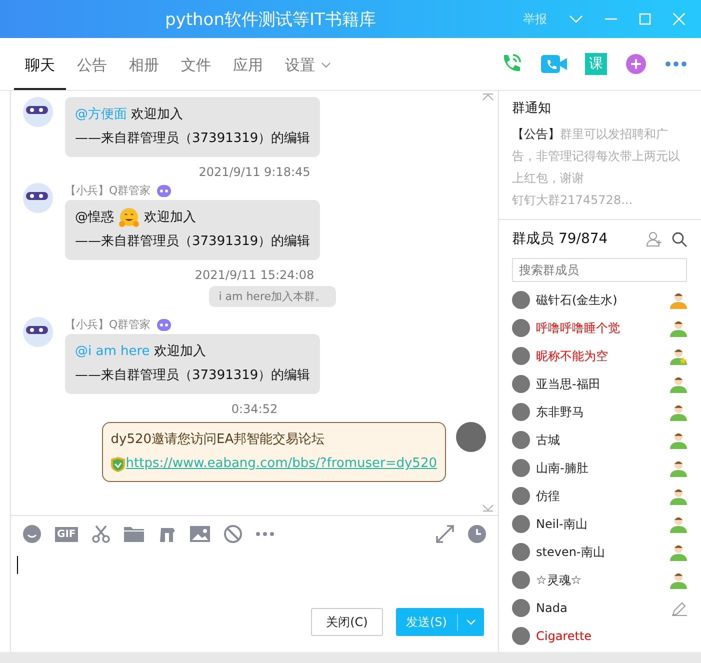 Image resolution: width=701 pixels, height=663 pixels. What do you see at coordinates (326, 65) in the screenshot?
I see `caret-icon` at bounding box center [326, 65].